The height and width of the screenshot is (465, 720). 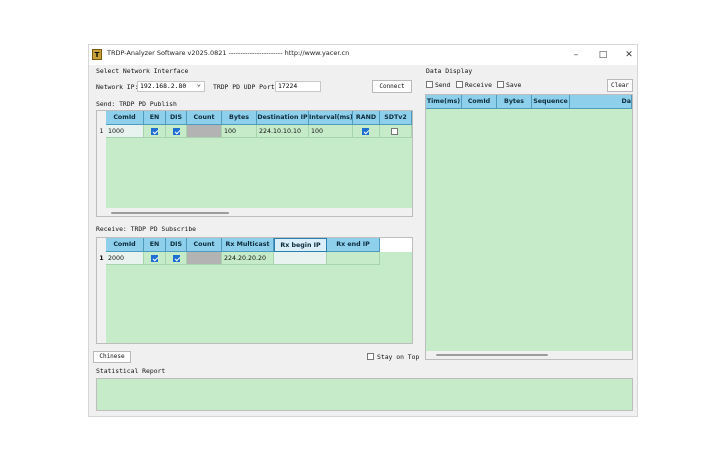 I want to click on stay-on-top-checkbox, so click(x=370, y=356).